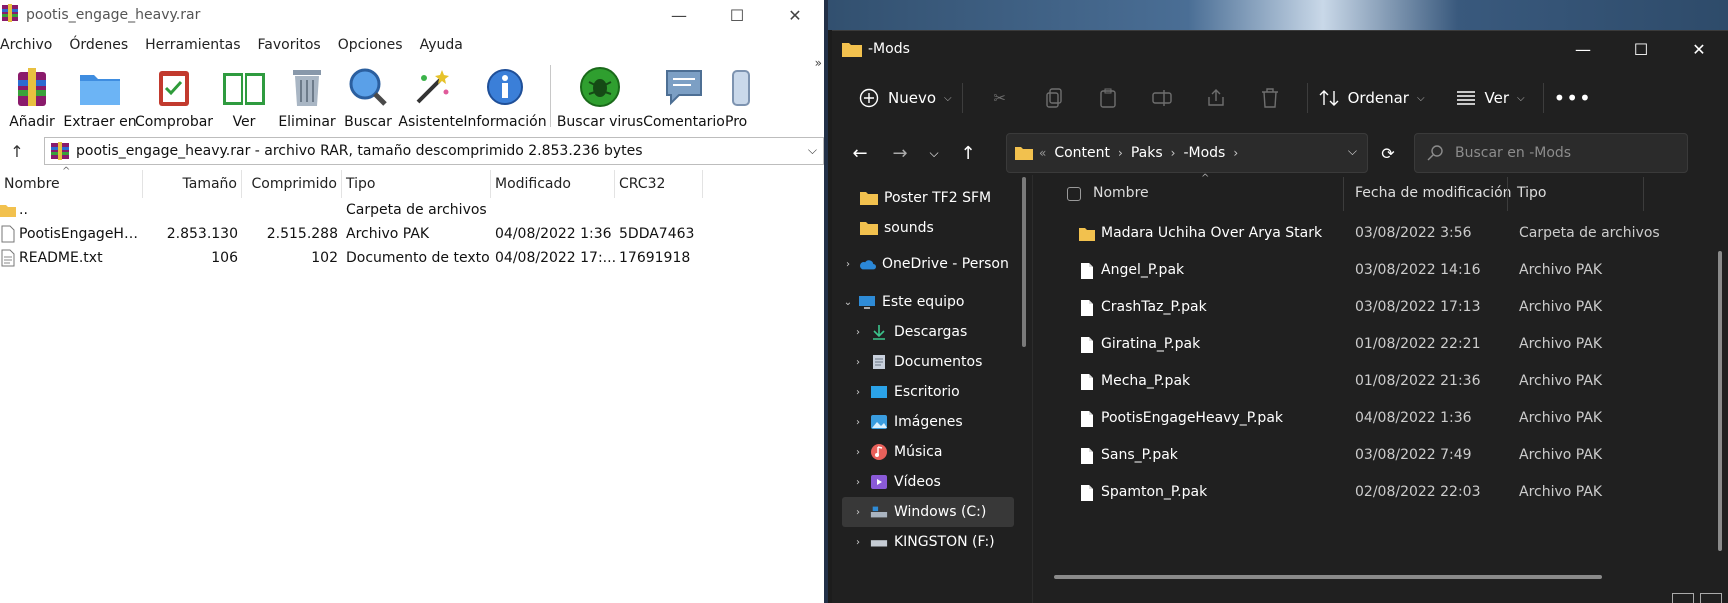  I want to click on sidebar-item-sounds: sounds, so click(951, 228).